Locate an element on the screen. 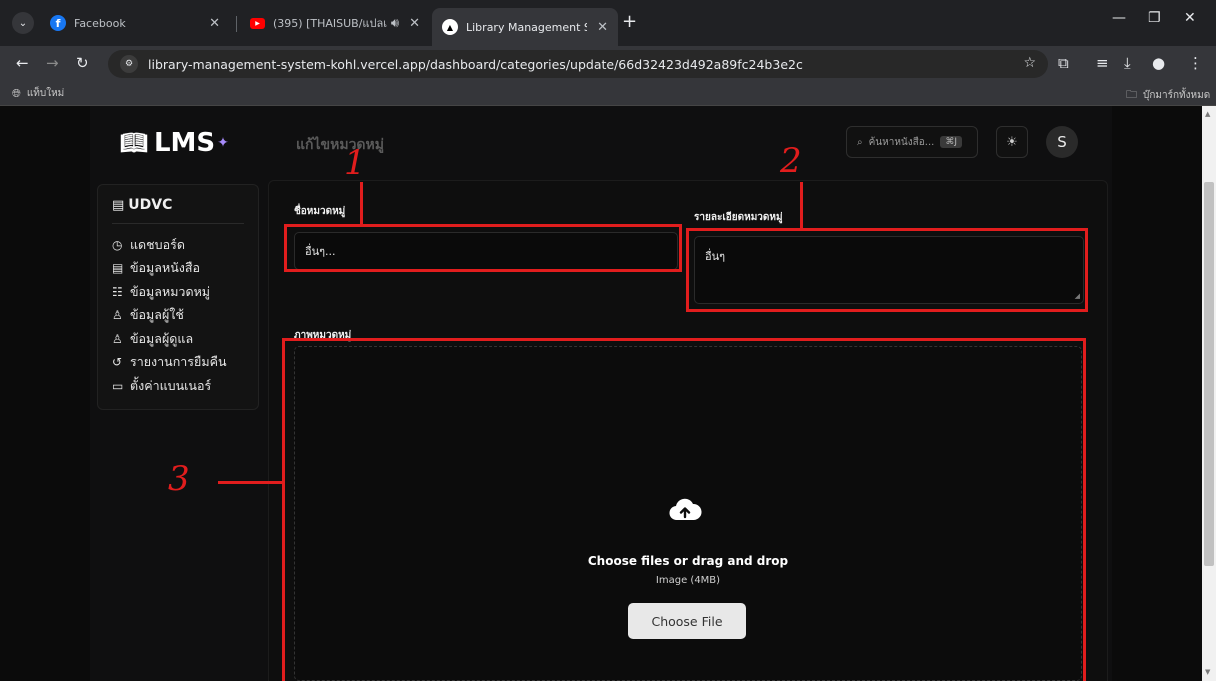 This screenshot has height=681, width=1216. sidebar-item-banner-settings: ▭ ตั้งค่าแบนเนอร์ is located at coordinates (169, 386).